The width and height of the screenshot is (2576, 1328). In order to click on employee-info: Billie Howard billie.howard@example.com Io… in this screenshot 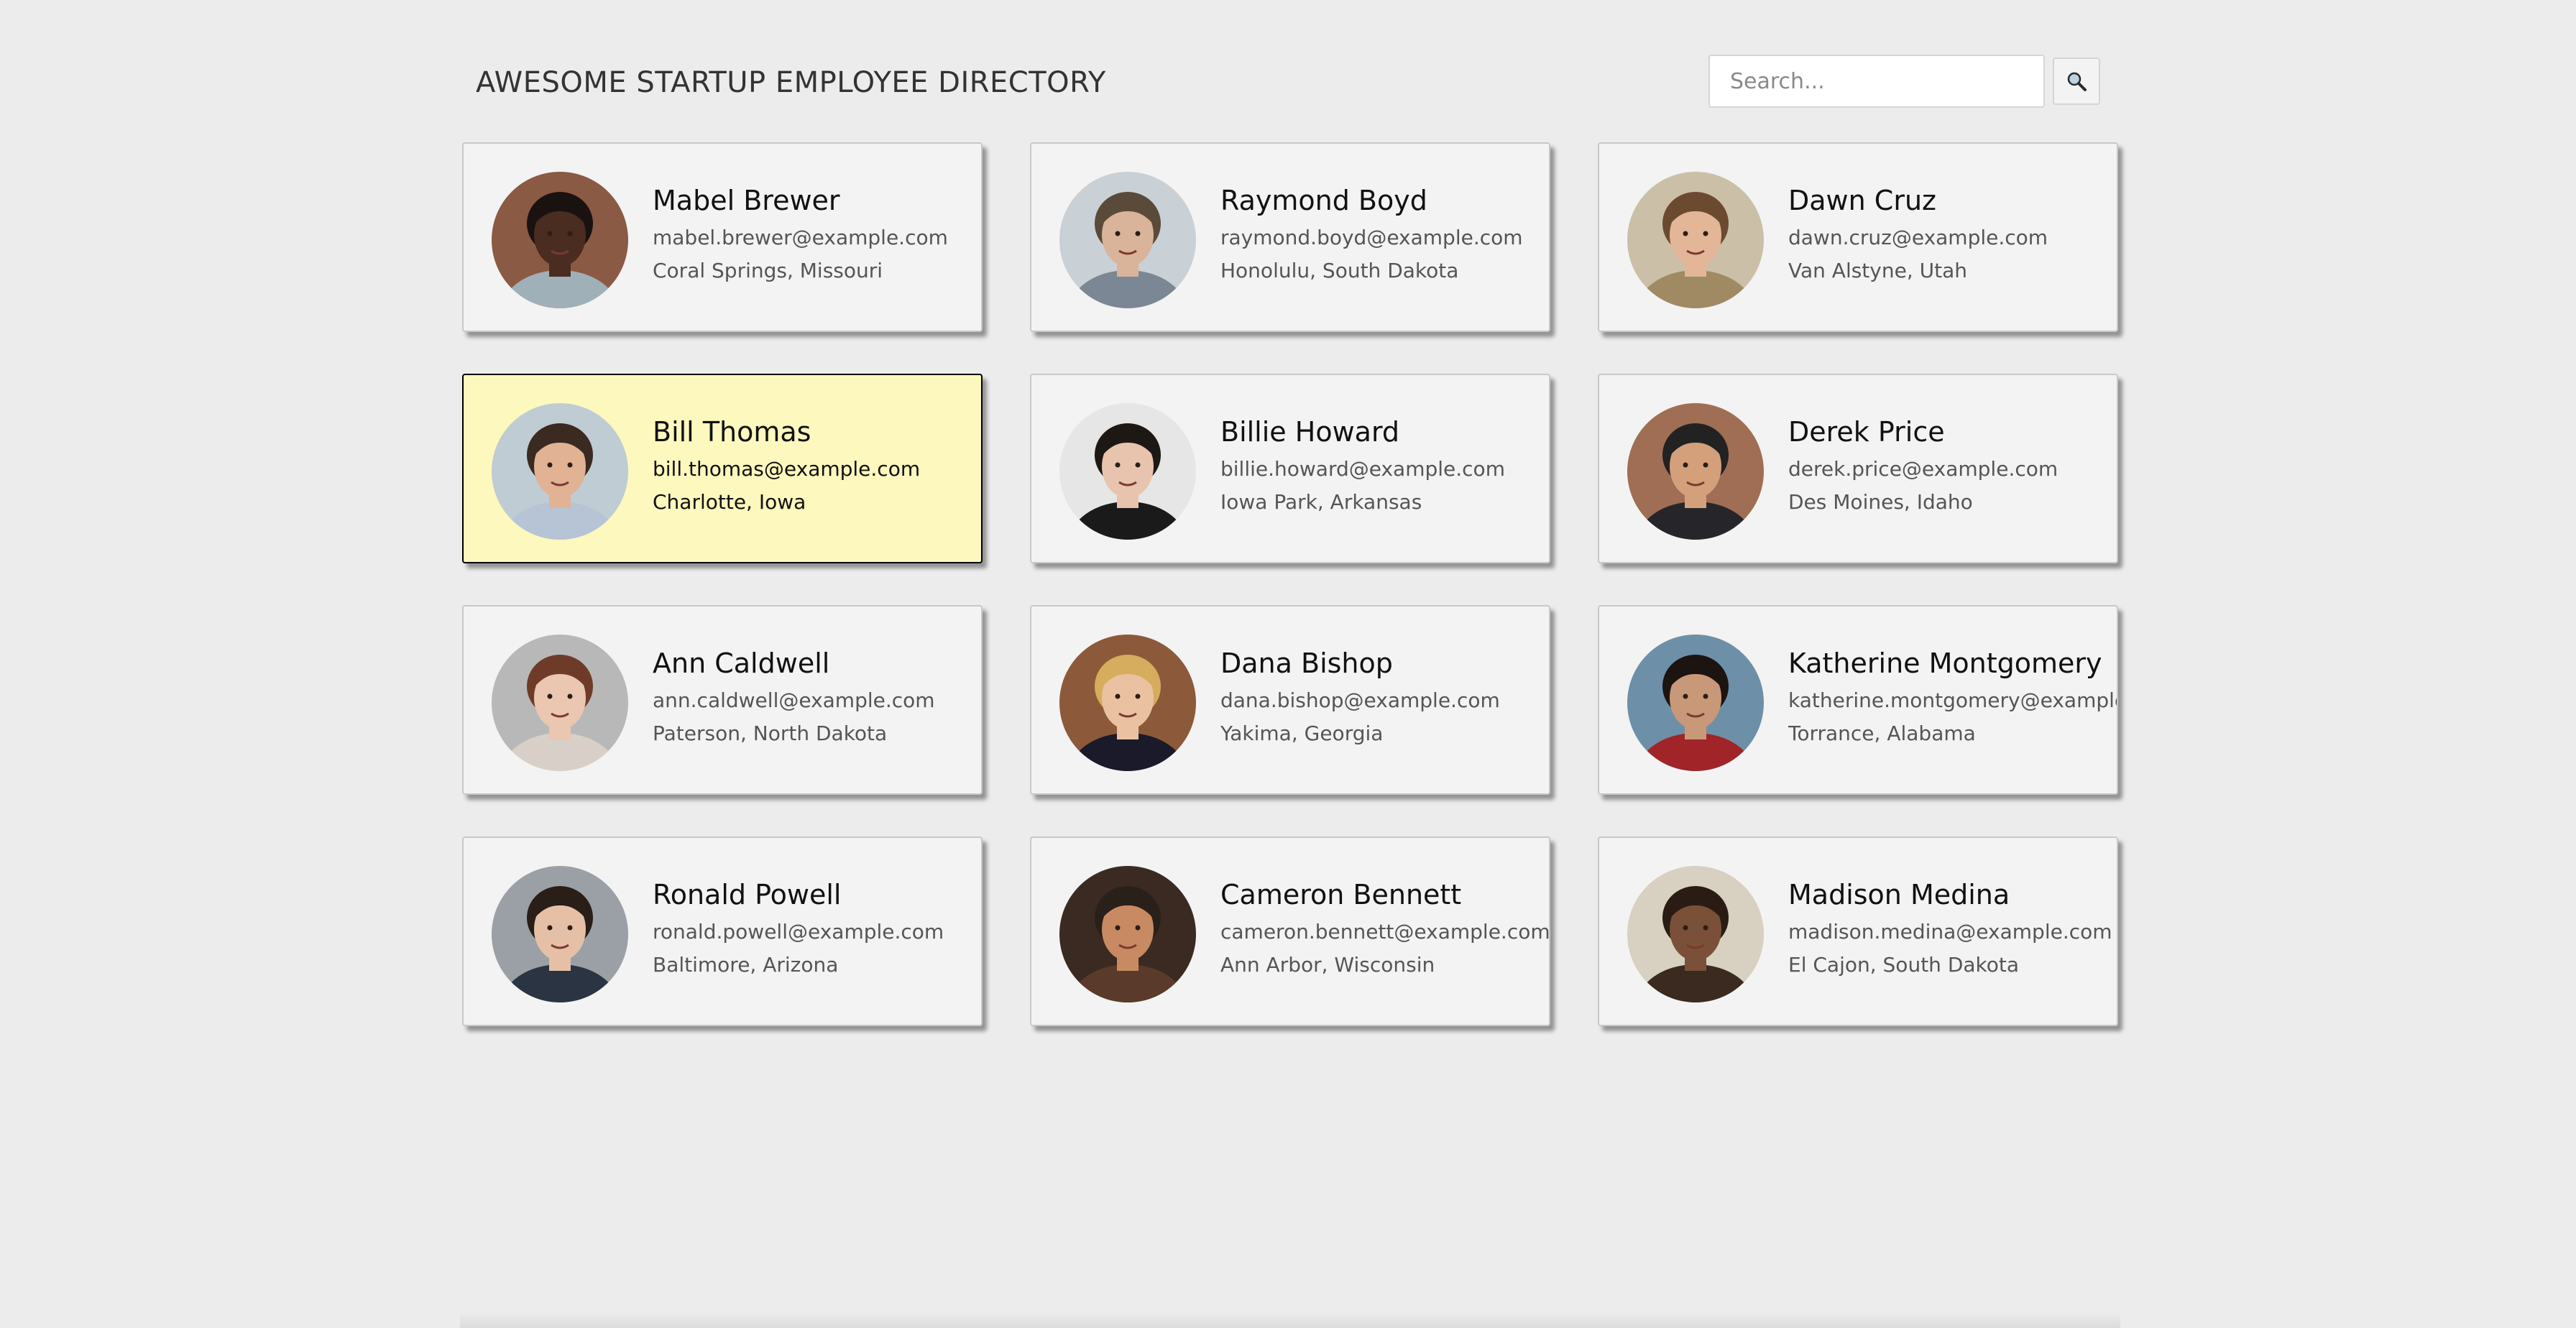, I will do `click(1384, 465)`.